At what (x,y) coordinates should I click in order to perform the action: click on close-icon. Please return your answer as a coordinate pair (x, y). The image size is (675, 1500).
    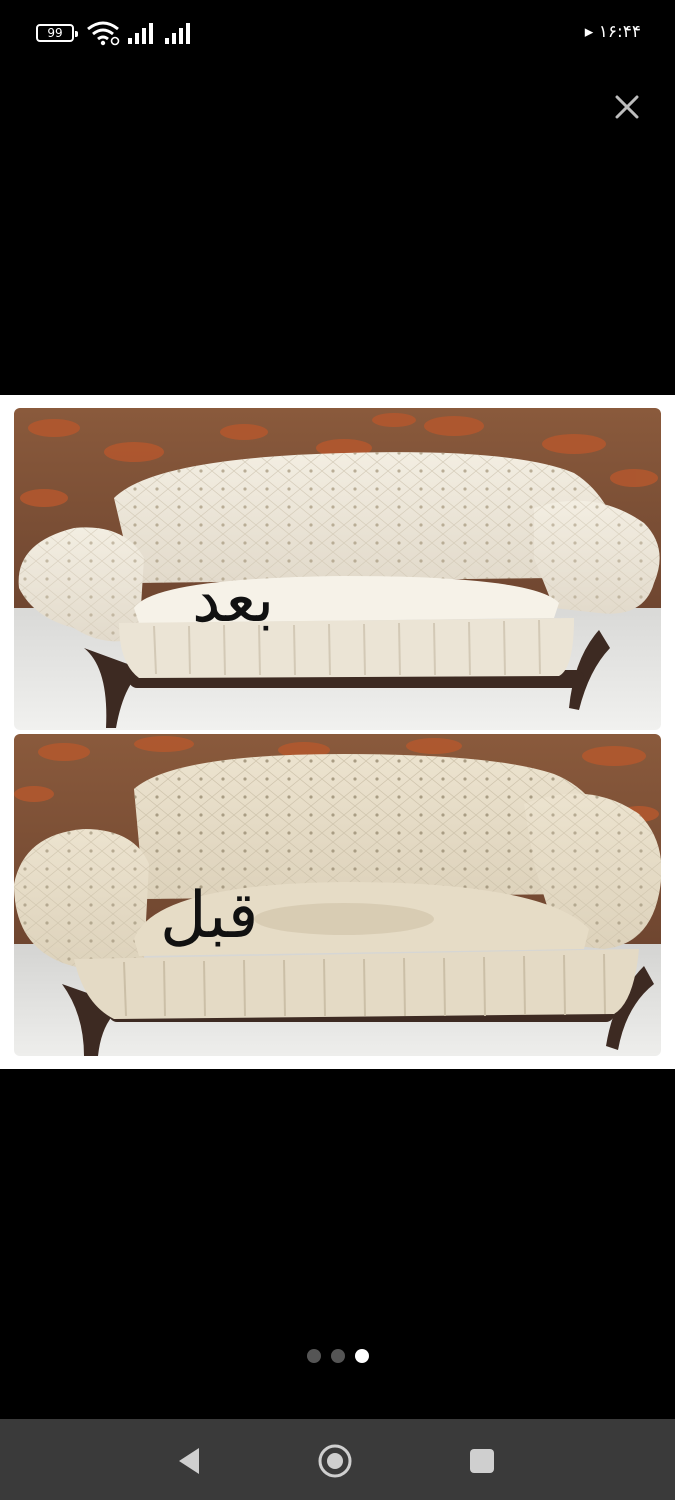
    Looking at the image, I should click on (627, 107).